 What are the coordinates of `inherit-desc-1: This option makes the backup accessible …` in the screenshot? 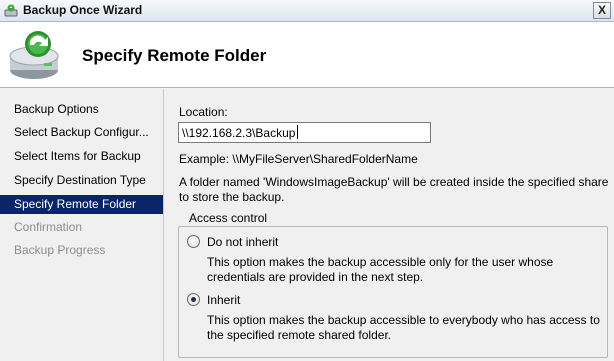 It's located at (403, 320).